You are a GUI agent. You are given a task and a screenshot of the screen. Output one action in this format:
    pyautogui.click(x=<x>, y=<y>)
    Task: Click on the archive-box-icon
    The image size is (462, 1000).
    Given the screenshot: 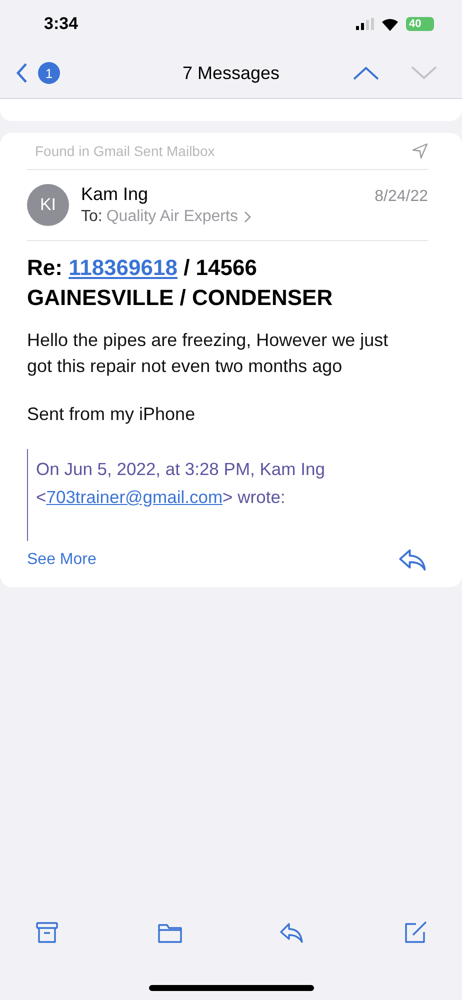 What is the action you would take?
    pyautogui.click(x=47, y=933)
    